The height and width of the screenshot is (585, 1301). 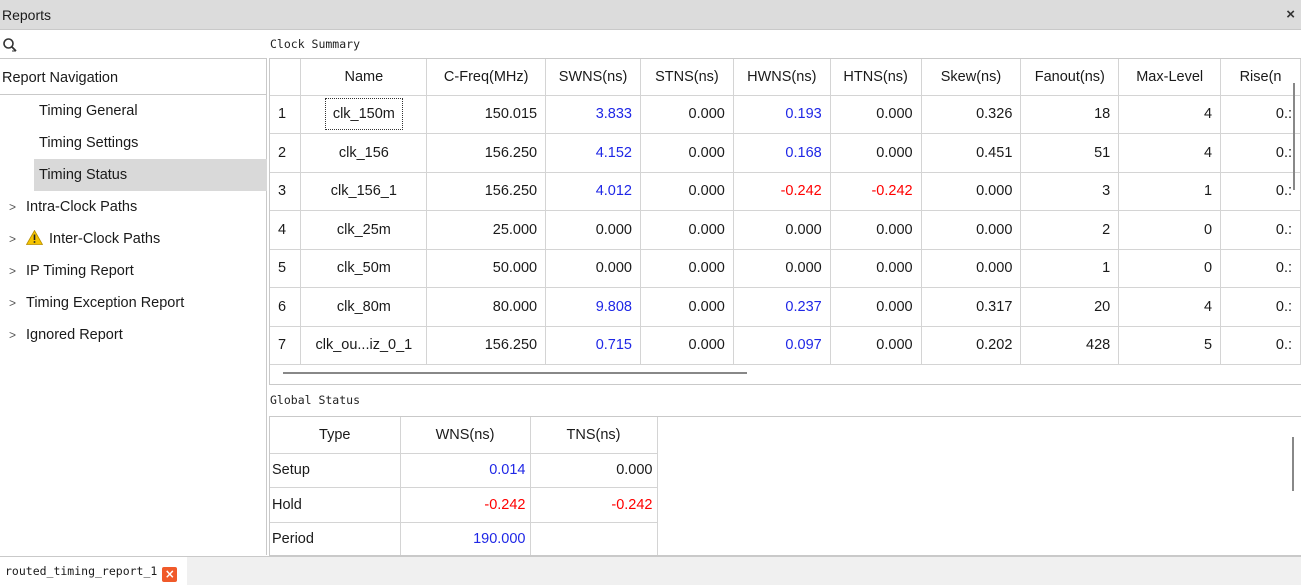 I want to click on nav-item-timing-general: Timing General, so click(x=133, y=111).